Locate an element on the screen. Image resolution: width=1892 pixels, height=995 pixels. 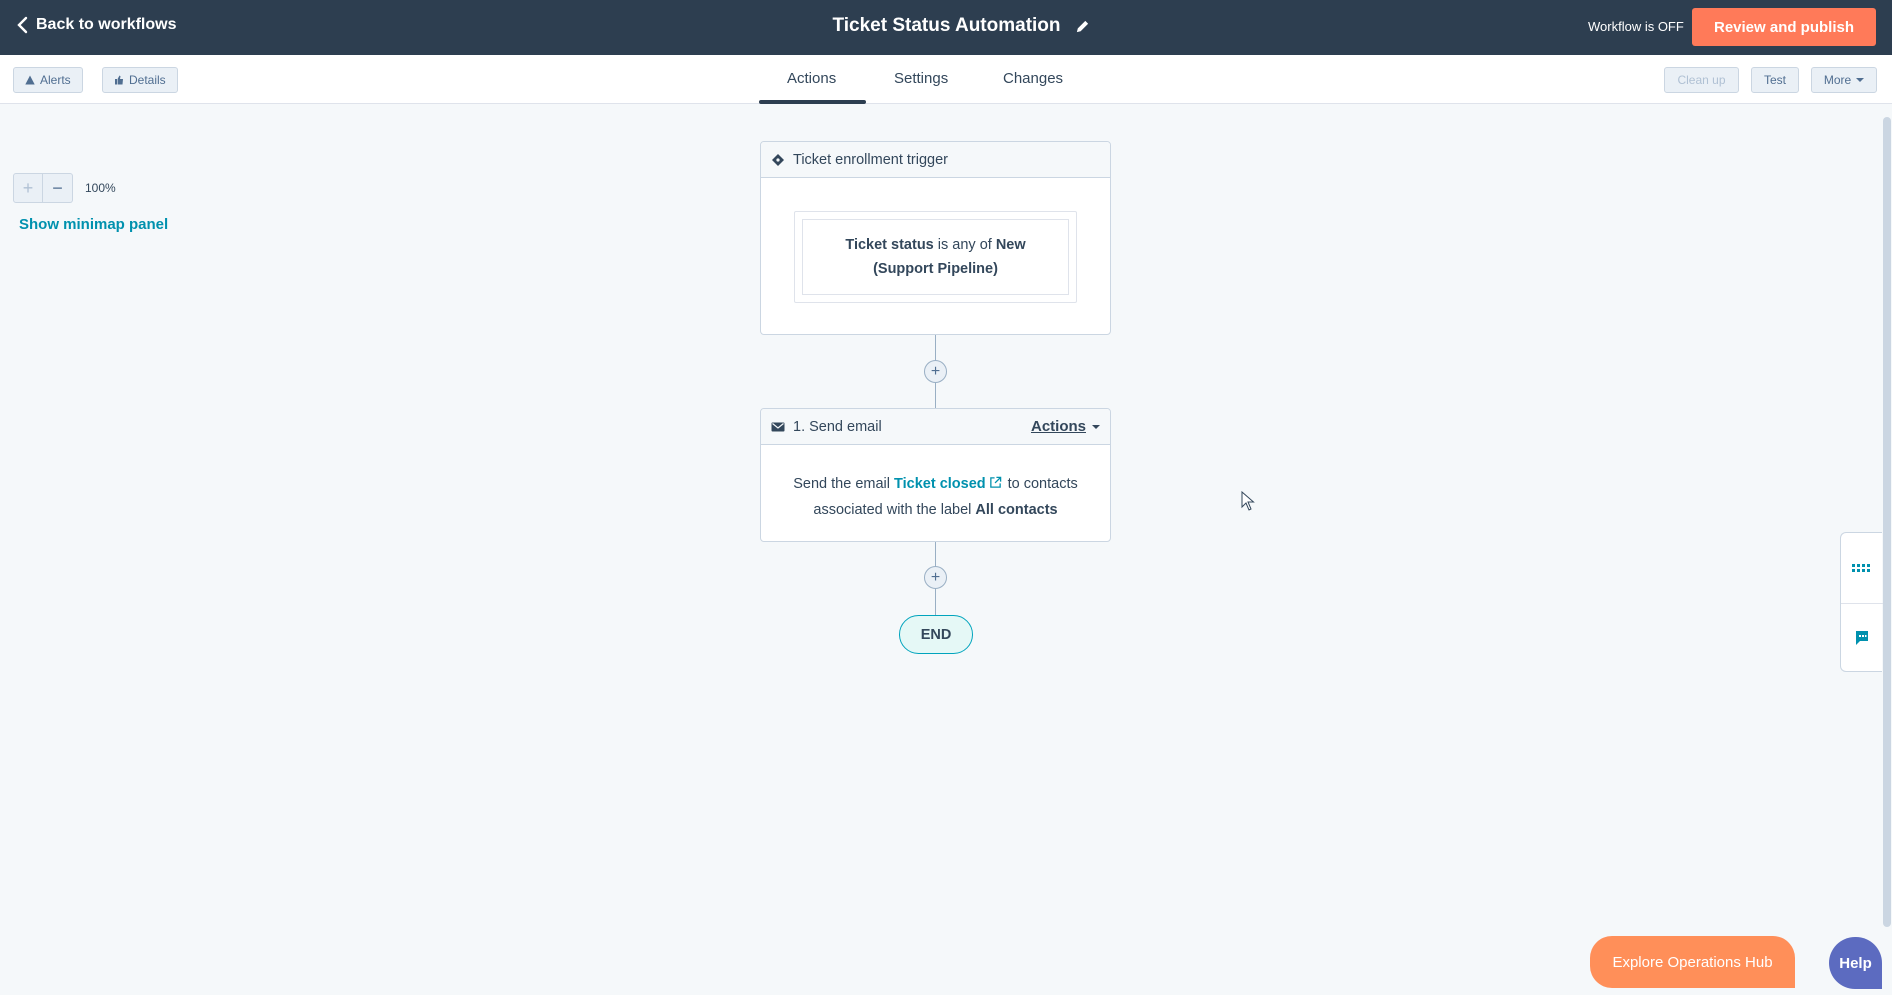
end-label: END is located at coordinates (936, 634).